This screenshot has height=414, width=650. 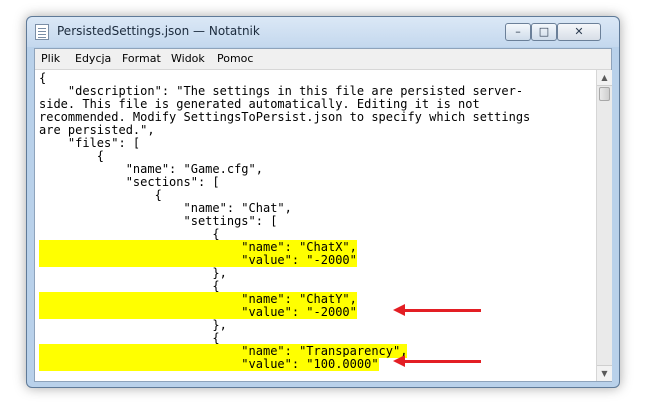 I want to click on code-line: are persisted.",, so click(x=97, y=130).